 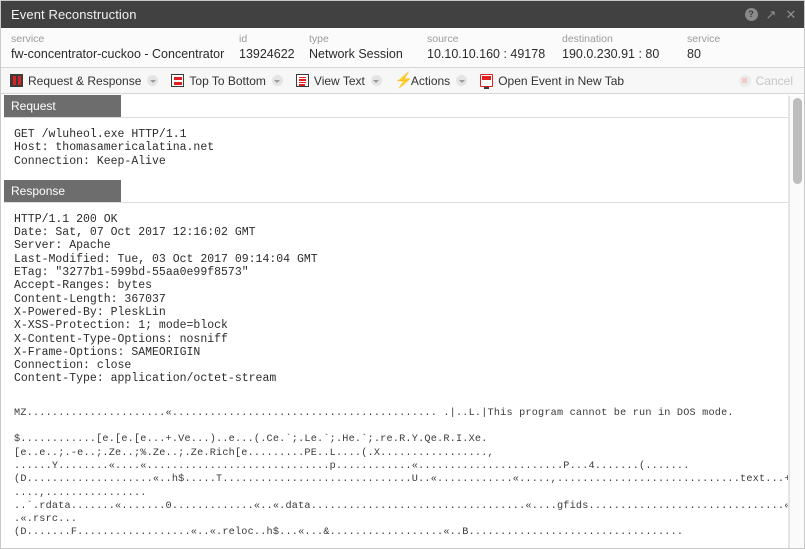 I want to click on meta-value-type: Network Session, so click(x=356, y=54).